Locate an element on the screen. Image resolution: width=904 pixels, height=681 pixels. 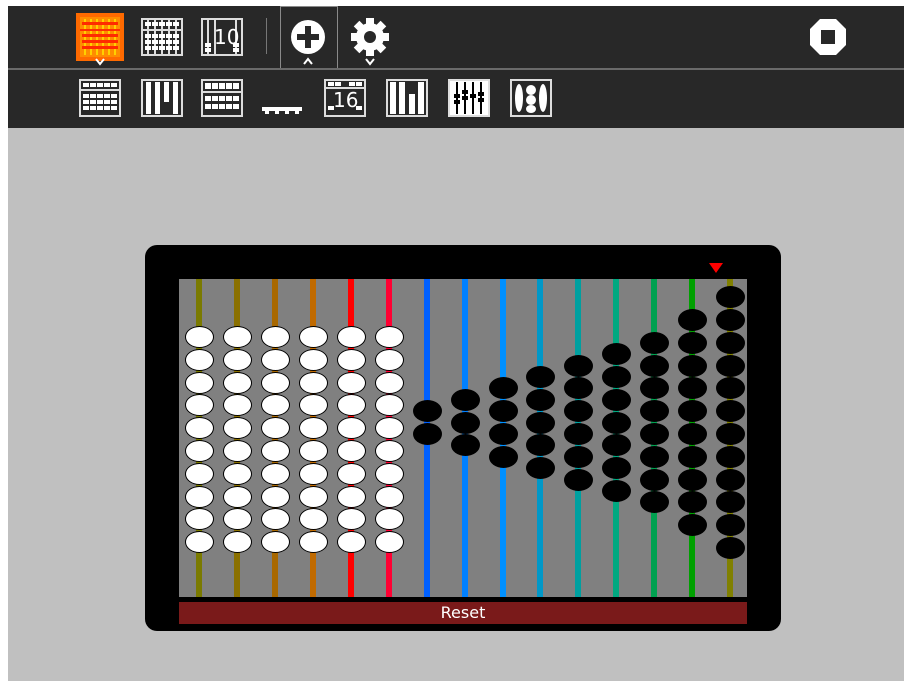
abacus-red-active-icon is located at coordinates (100, 37).